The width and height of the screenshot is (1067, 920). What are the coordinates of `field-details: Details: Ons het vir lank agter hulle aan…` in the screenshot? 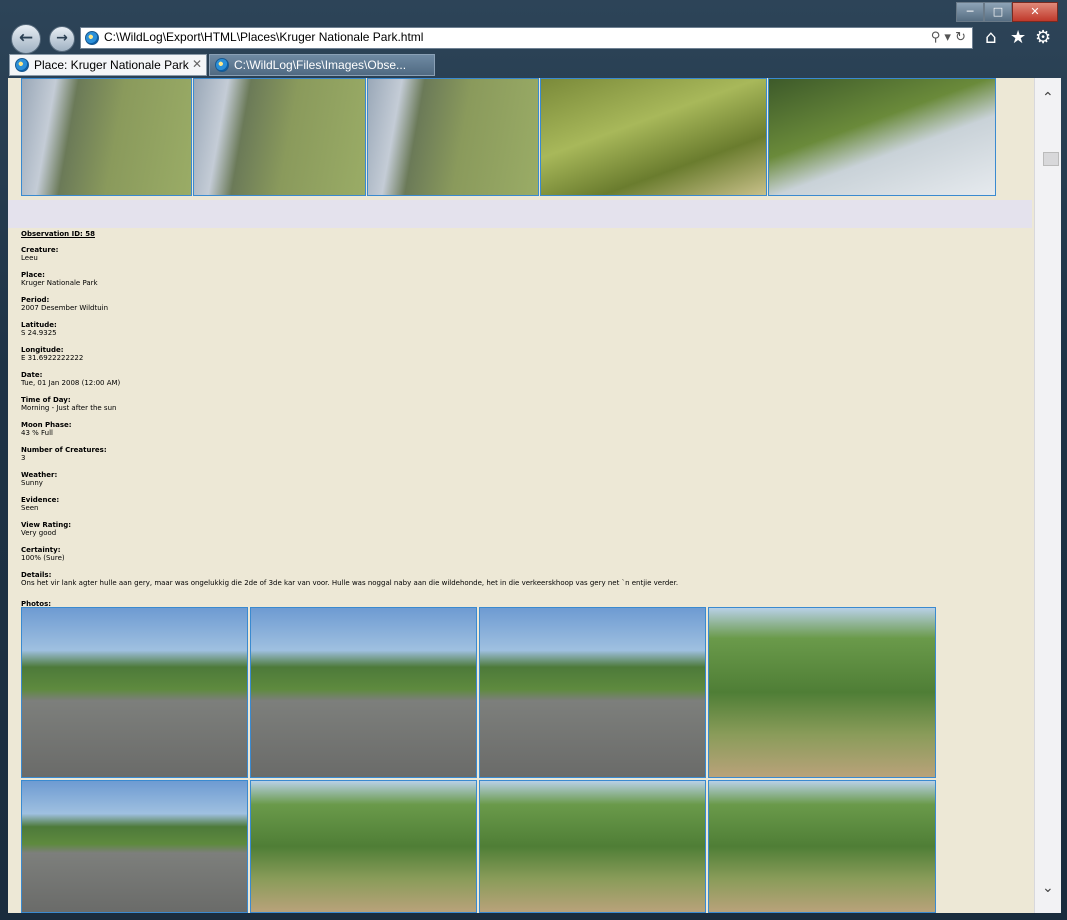 It's located at (349, 579).